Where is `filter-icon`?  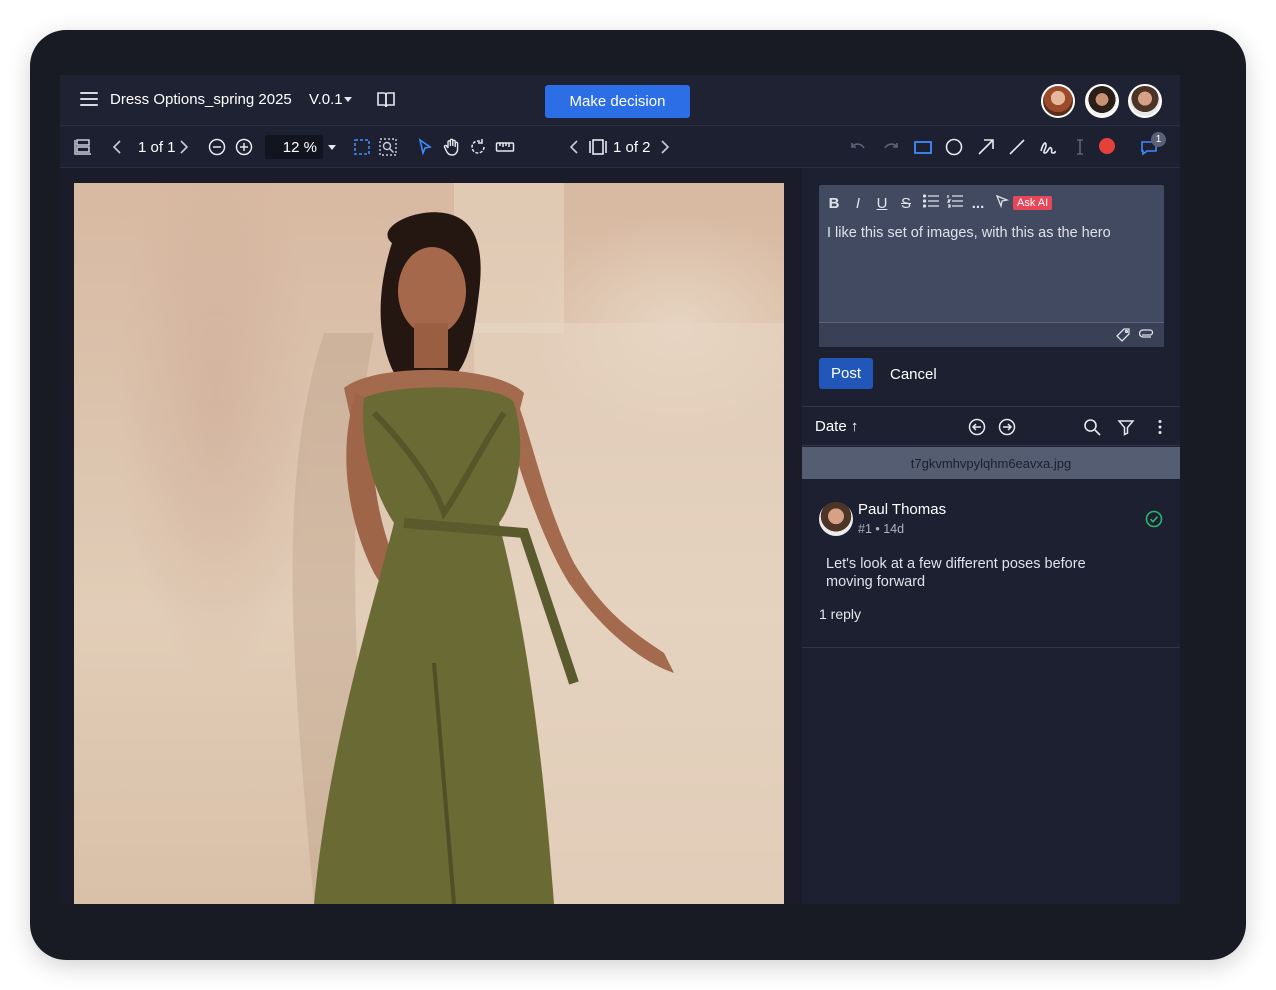 filter-icon is located at coordinates (1126, 427).